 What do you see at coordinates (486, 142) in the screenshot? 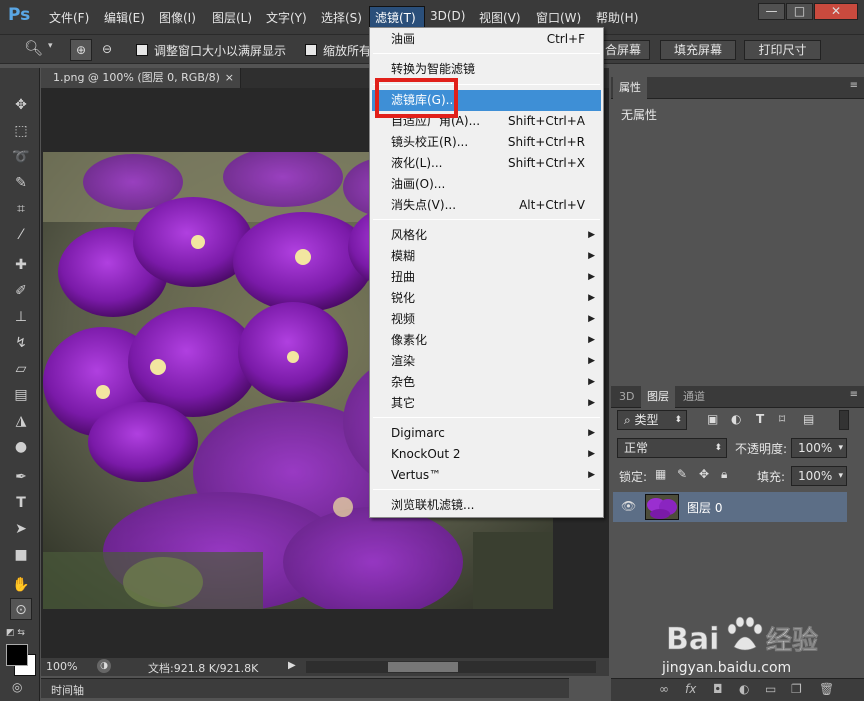
I see `menu-item-lens-correction: 镜头校正(R)... Shift+Ctrl+R` at bounding box center [486, 142].